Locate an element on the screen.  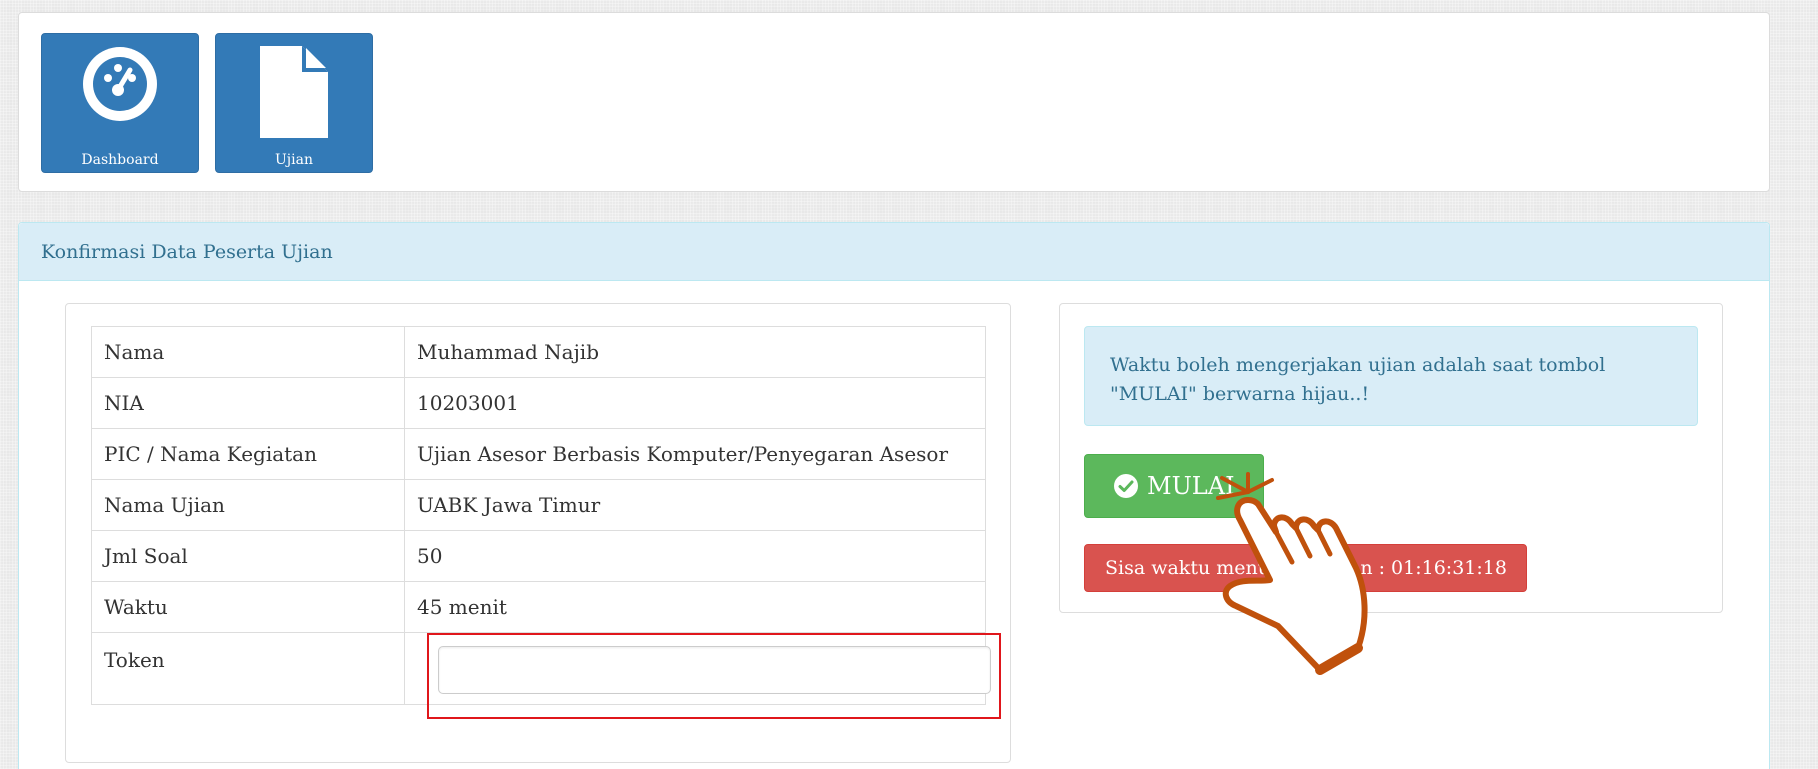
table-row: Jml Soal 50 is located at coordinates (538, 556).